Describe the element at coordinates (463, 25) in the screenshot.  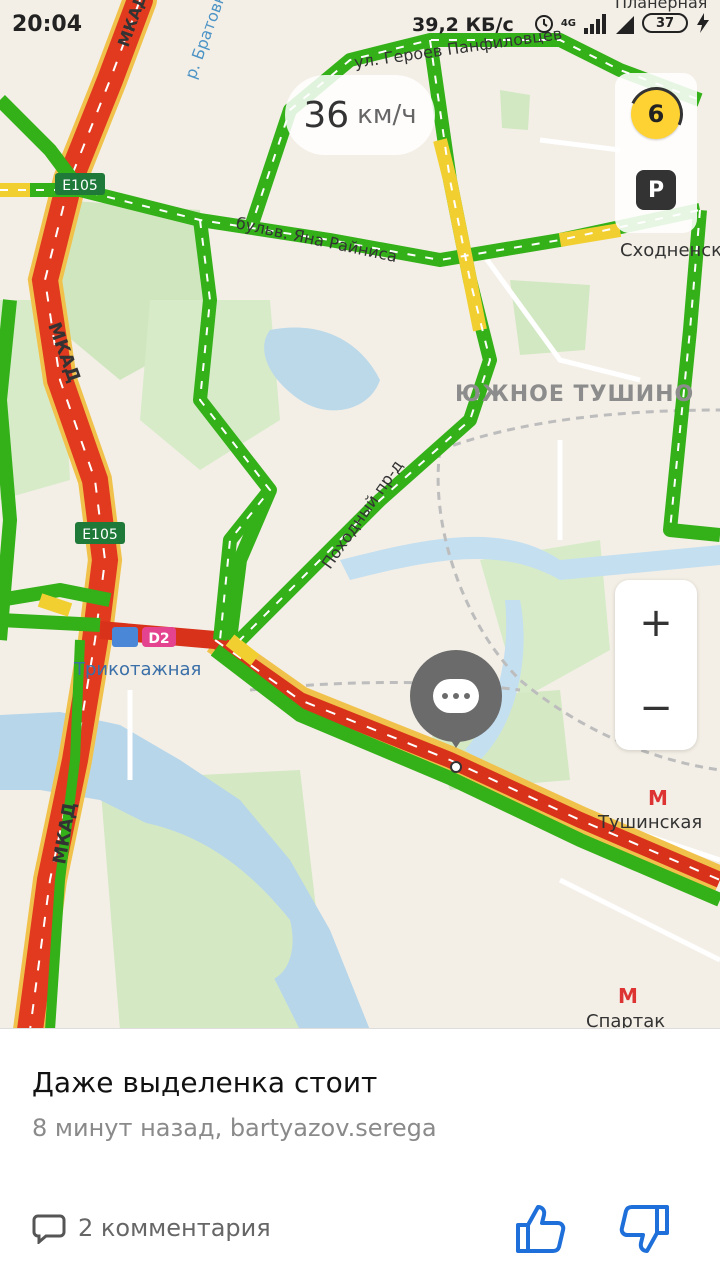
I see `status-network-speed: 39,2 КБ/с` at that location.